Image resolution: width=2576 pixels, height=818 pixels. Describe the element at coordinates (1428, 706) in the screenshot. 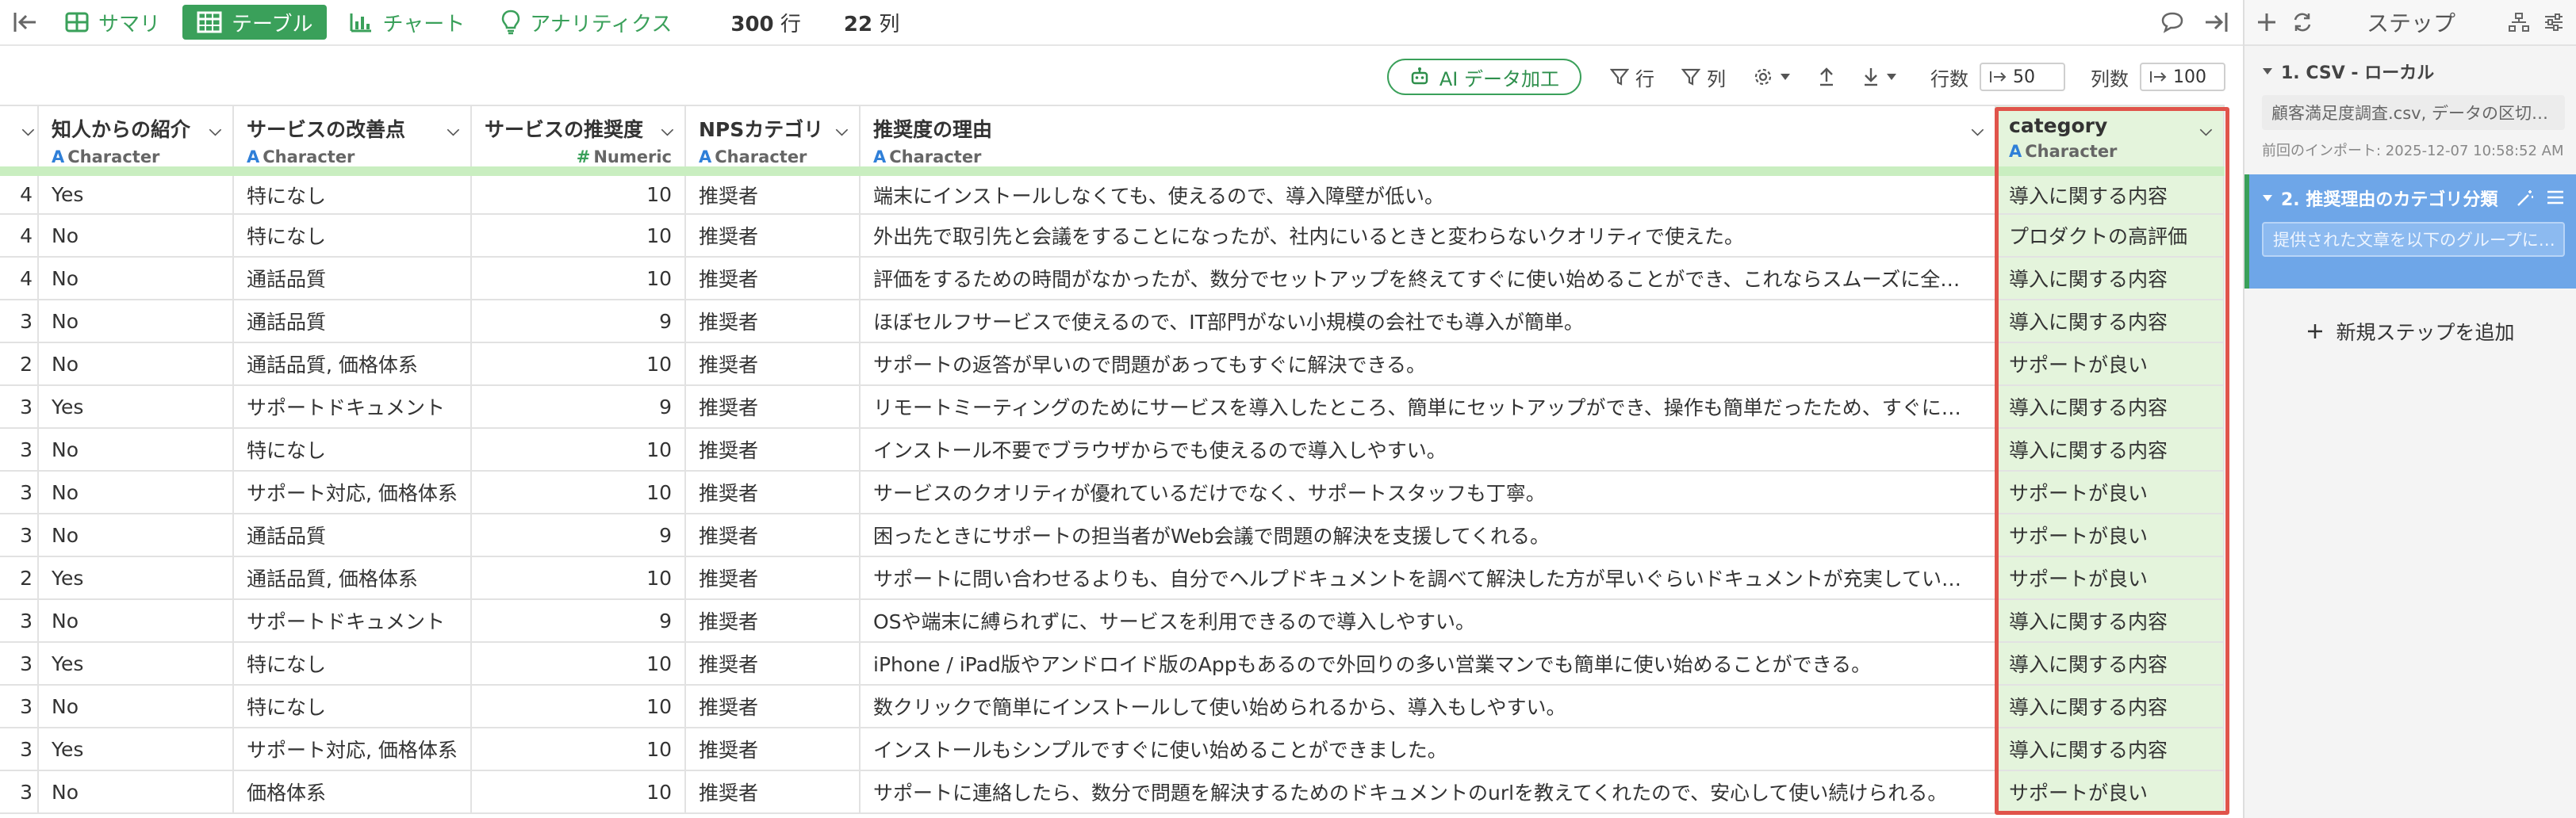

I see `reason-cell: 数クリックで簡単にインストールして使い始められるから、導入もしやすい。` at that location.